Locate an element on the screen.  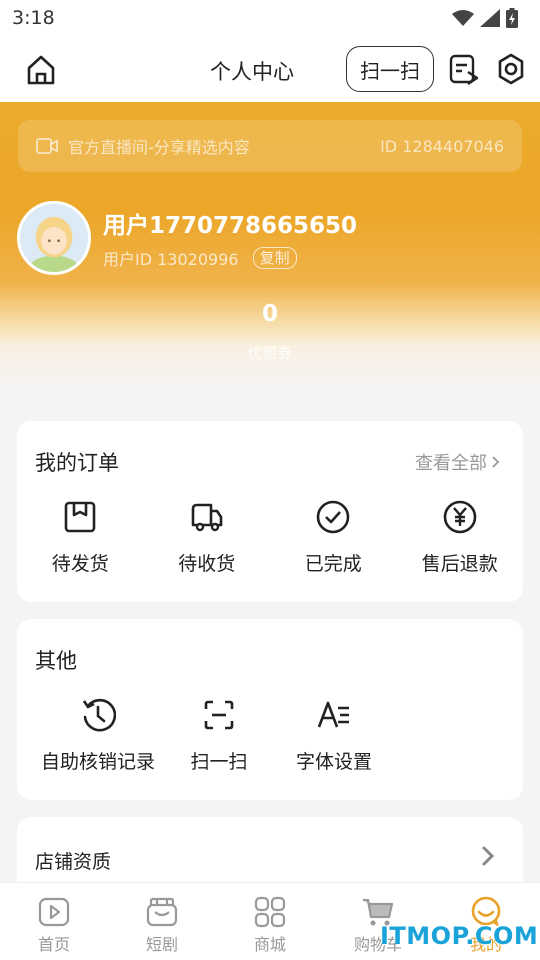
orders-title: 我的订单 is located at coordinates (77, 463).